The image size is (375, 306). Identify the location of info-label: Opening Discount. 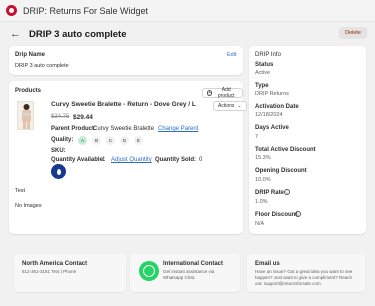
(281, 171).